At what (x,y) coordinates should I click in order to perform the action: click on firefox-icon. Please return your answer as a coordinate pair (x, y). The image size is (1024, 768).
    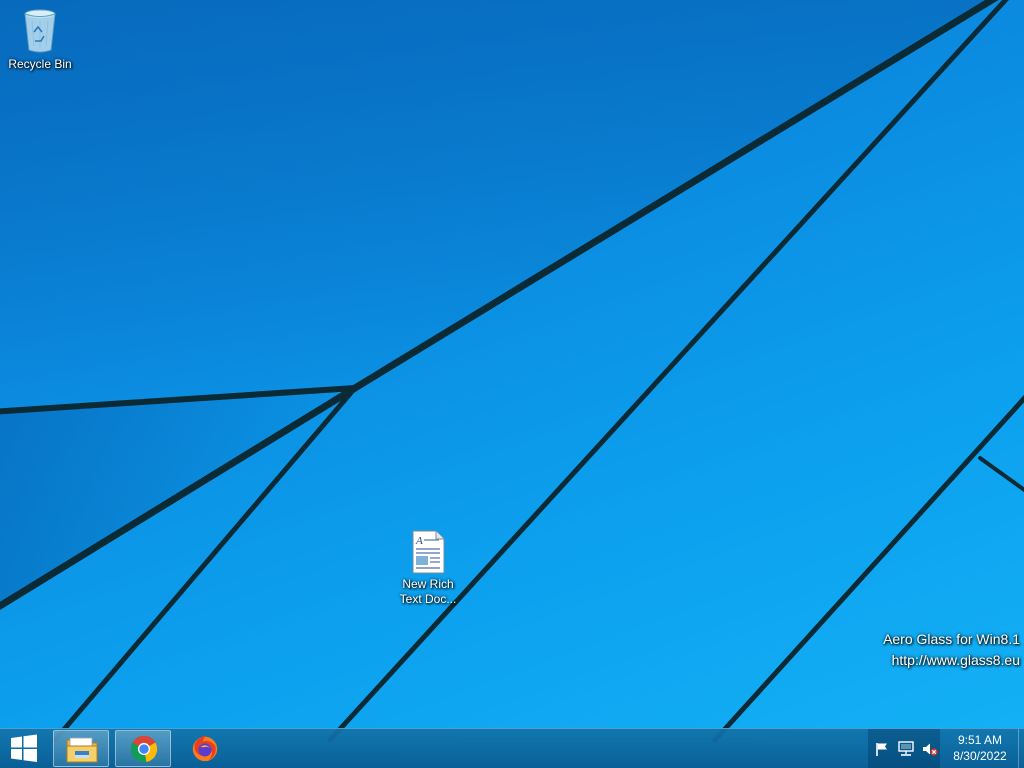
    Looking at the image, I should click on (205, 748).